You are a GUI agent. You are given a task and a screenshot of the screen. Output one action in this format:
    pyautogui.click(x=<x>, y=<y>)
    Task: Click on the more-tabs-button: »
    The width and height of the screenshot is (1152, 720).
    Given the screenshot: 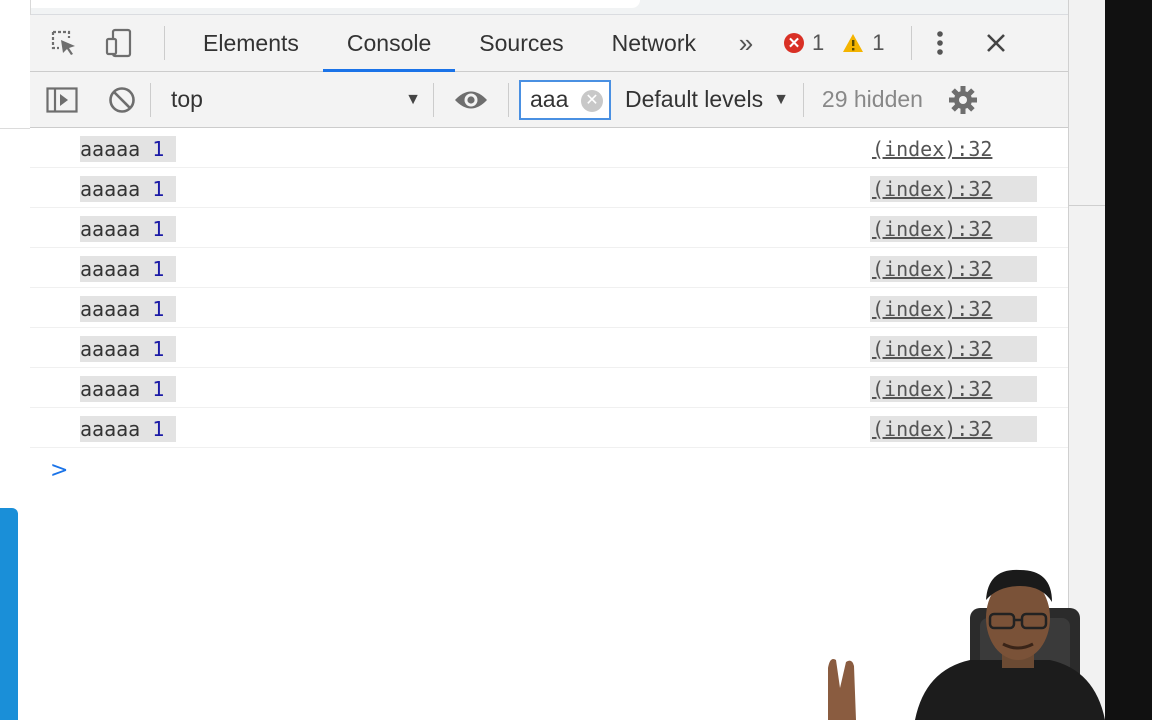 What is the action you would take?
    pyautogui.click(x=746, y=43)
    